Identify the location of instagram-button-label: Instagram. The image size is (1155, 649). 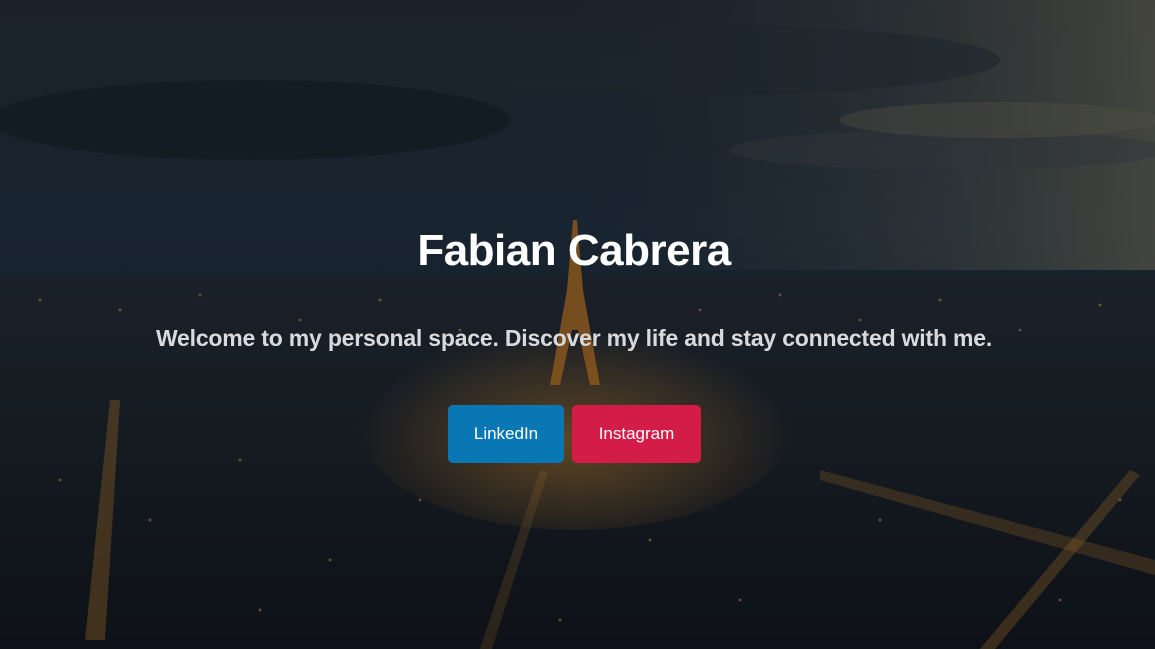
(636, 433).